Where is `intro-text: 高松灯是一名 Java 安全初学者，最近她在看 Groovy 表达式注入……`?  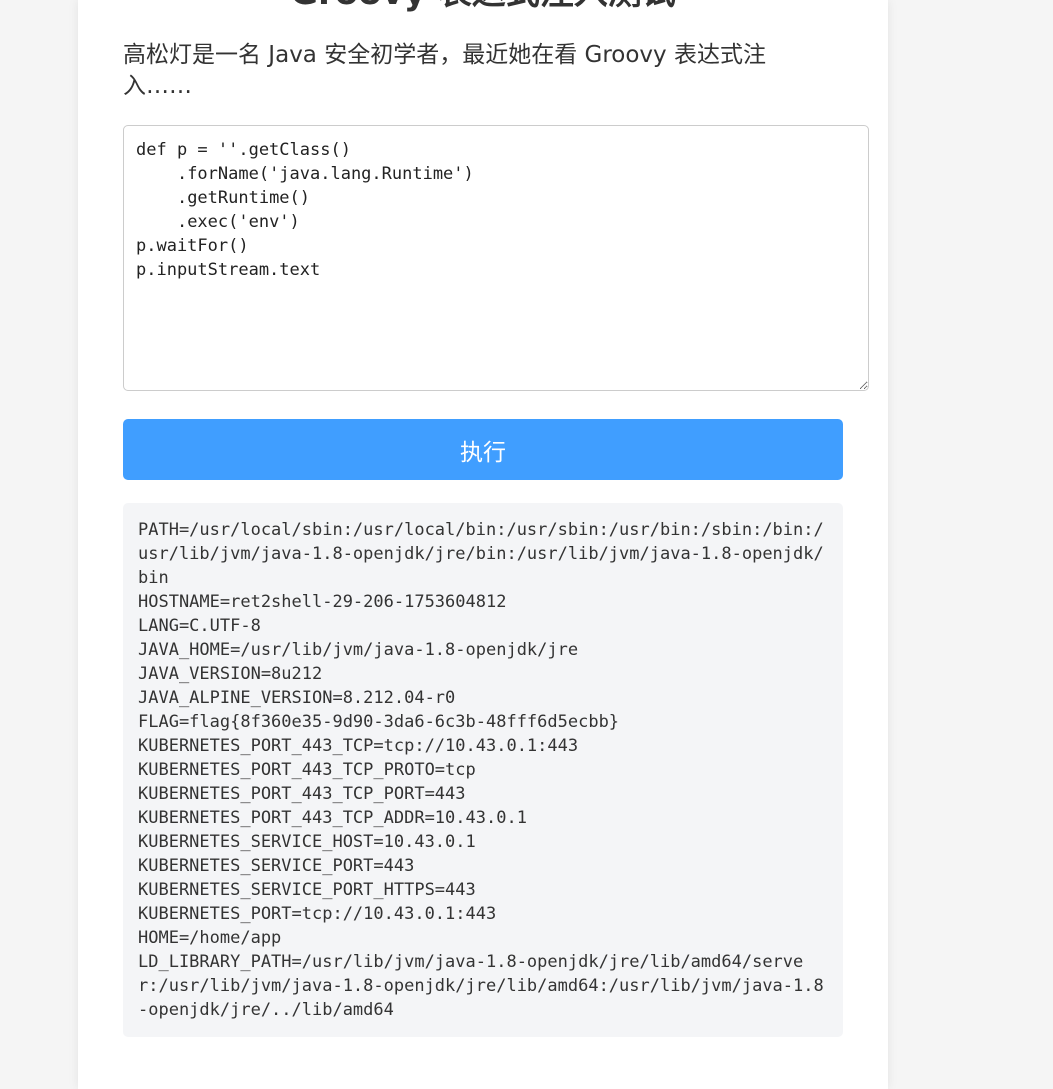 intro-text: 高松灯是一名 Java 安全初学者，最近她在看 Groovy 表达式注入…… is located at coordinates (444, 70).